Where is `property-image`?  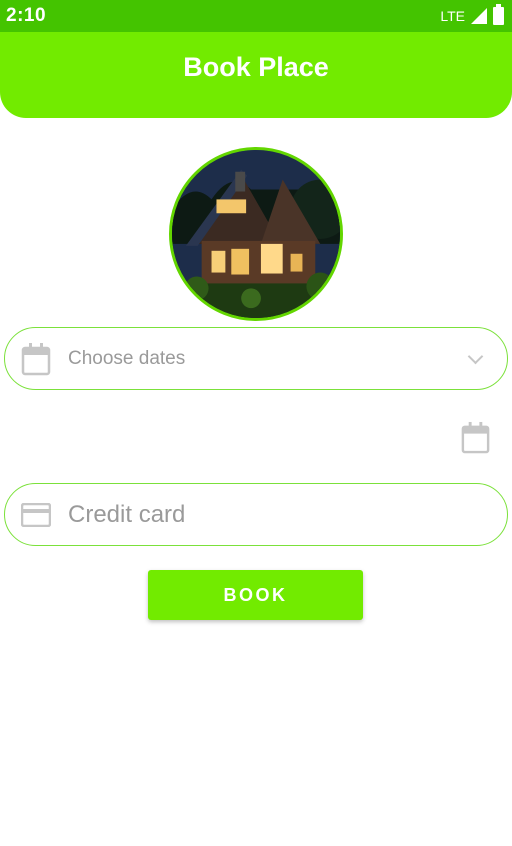
property-image is located at coordinates (256, 234).